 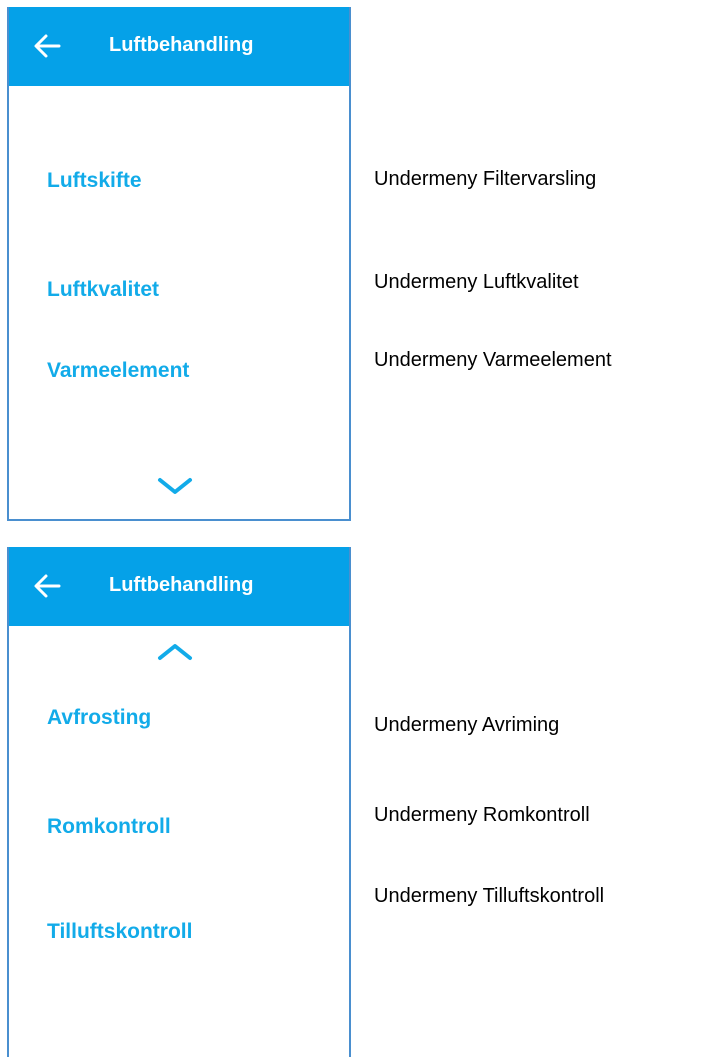 I want to click on chevron-down-icon, so click(x=175, y=486).